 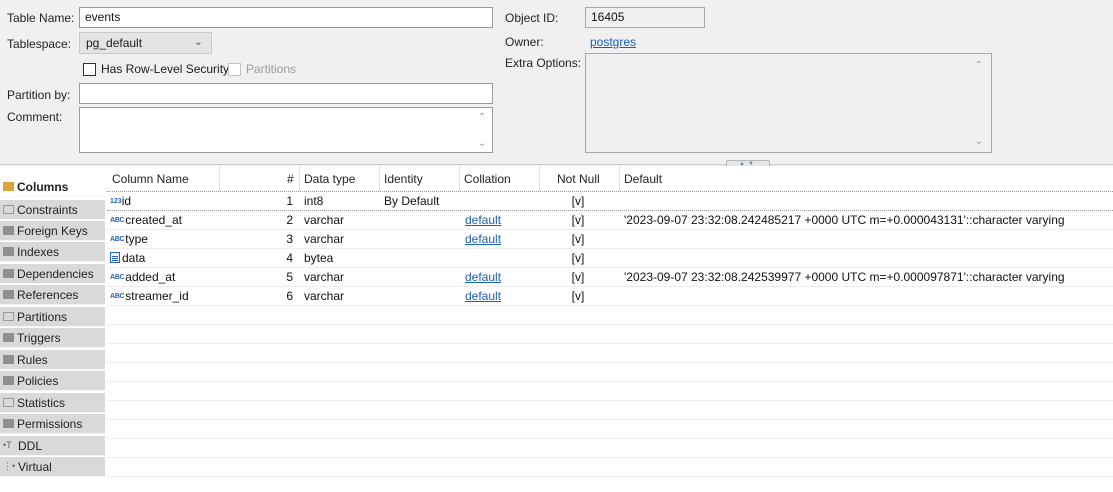 I want to click on tab-ddl: •T DDL, so click(x=52, y=446).